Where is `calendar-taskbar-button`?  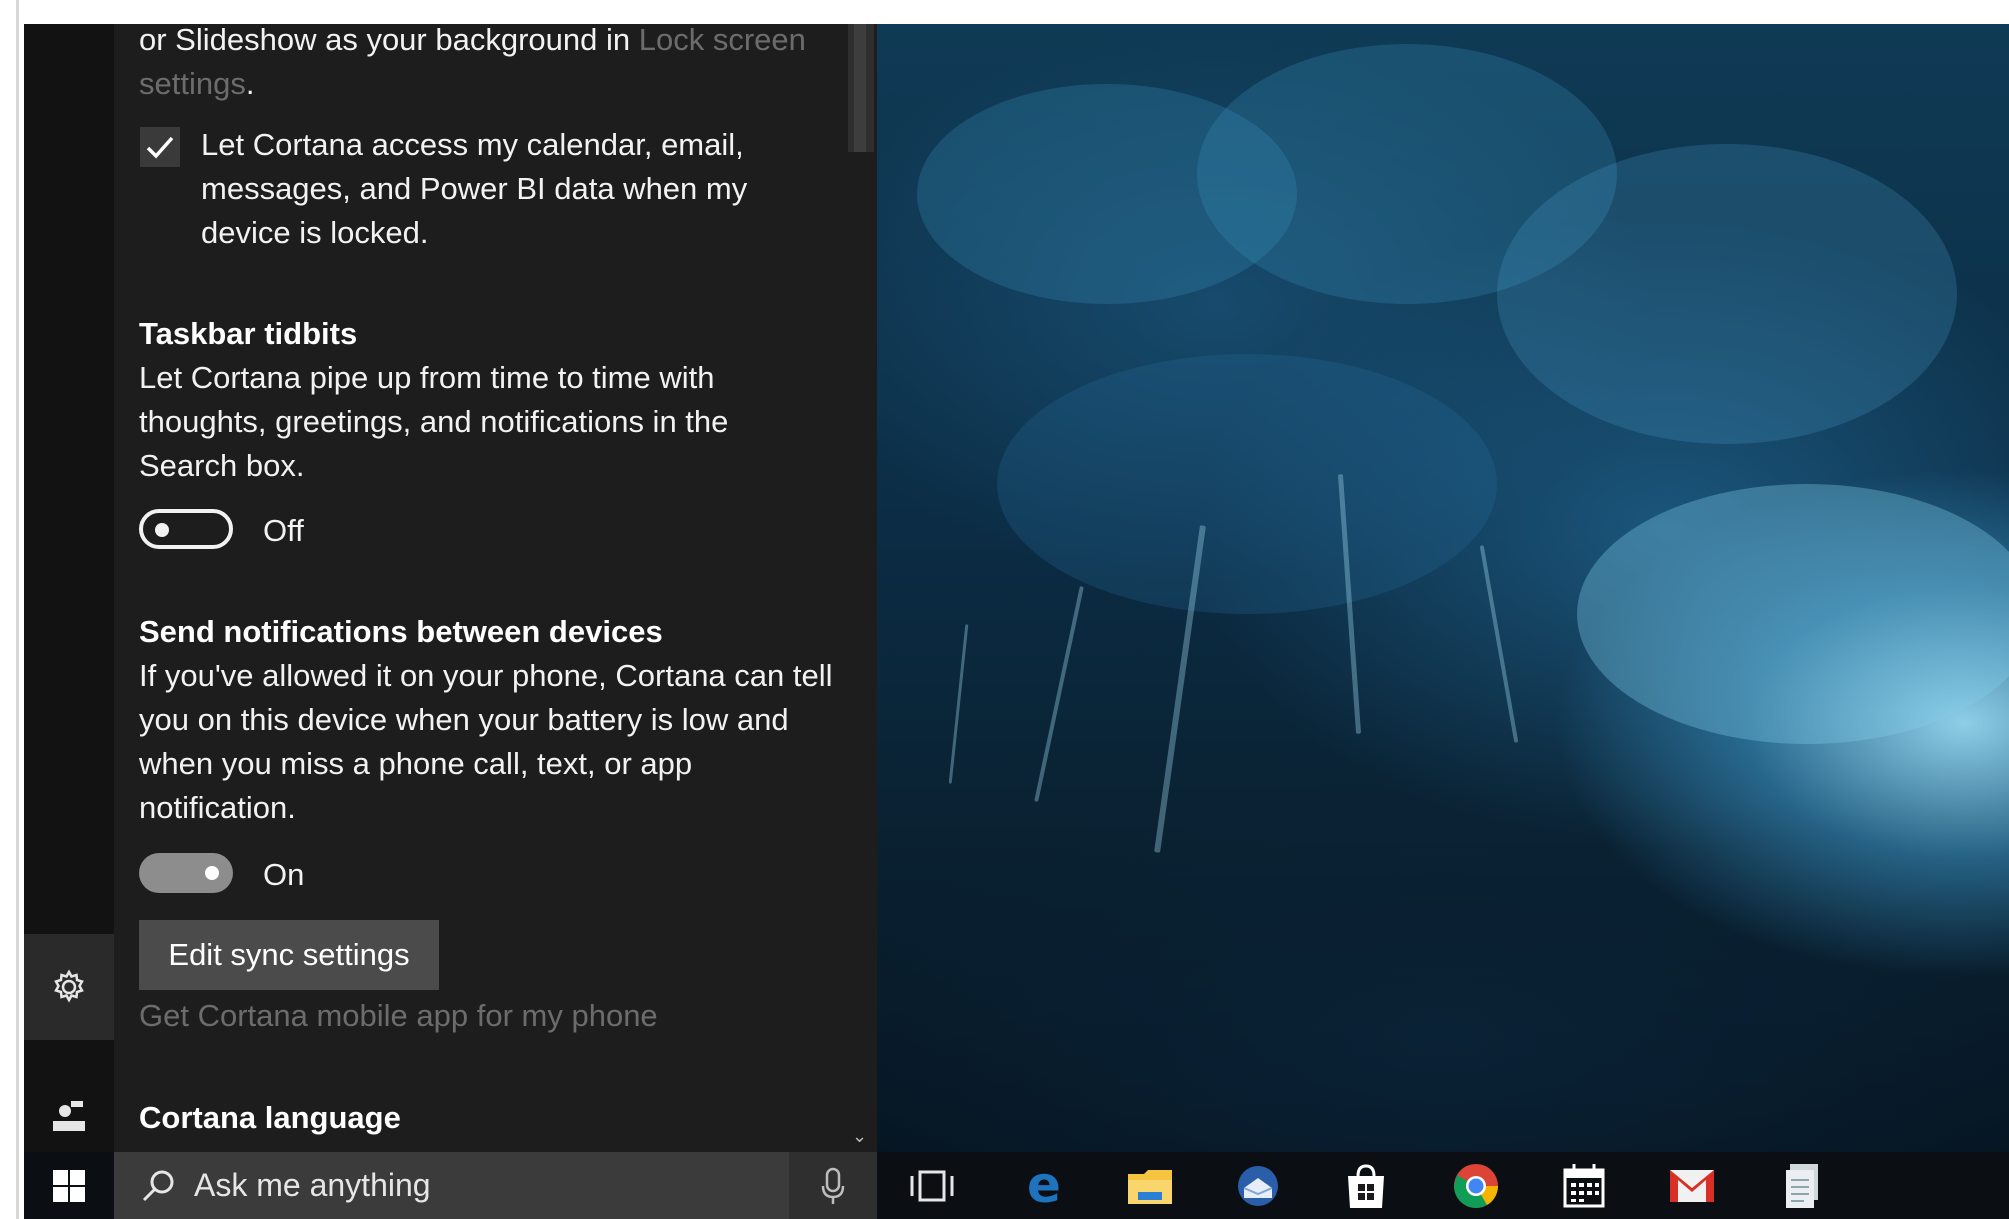
calendar-taskbar-button is located at coordinates (1584, 1186).